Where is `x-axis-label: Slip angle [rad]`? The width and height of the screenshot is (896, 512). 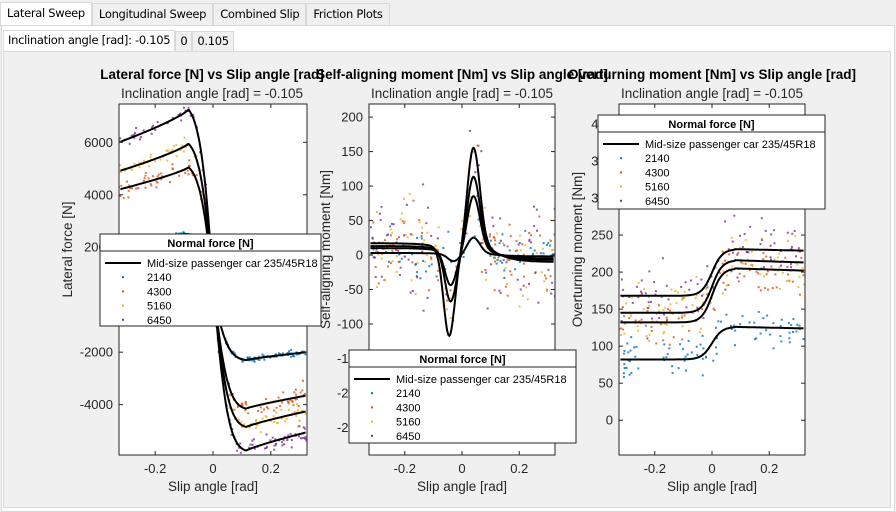 x-axis-label: Slip angle [rad] is located at coordinates (213, 486).